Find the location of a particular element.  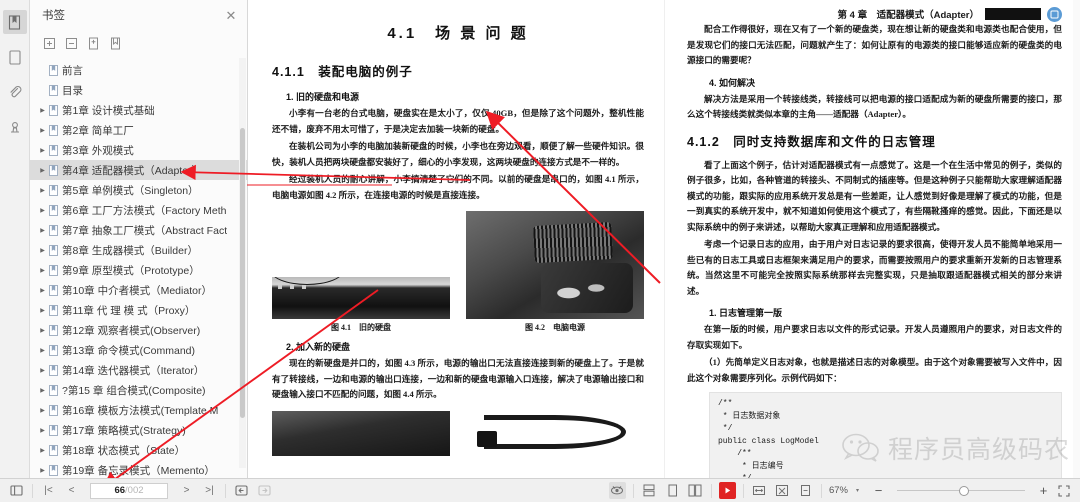

chevron-down-icon: ▾ is located at coordinates (857, 490).